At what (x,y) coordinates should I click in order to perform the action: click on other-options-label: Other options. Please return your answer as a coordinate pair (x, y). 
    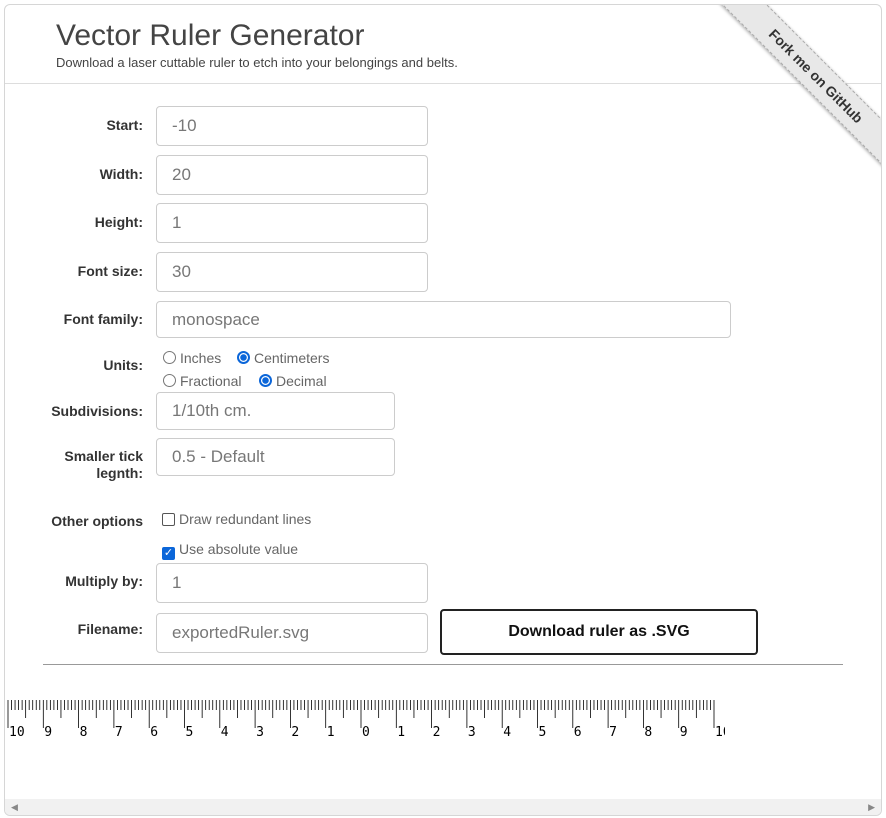
    Looking at the image, I should click on (97, 521).